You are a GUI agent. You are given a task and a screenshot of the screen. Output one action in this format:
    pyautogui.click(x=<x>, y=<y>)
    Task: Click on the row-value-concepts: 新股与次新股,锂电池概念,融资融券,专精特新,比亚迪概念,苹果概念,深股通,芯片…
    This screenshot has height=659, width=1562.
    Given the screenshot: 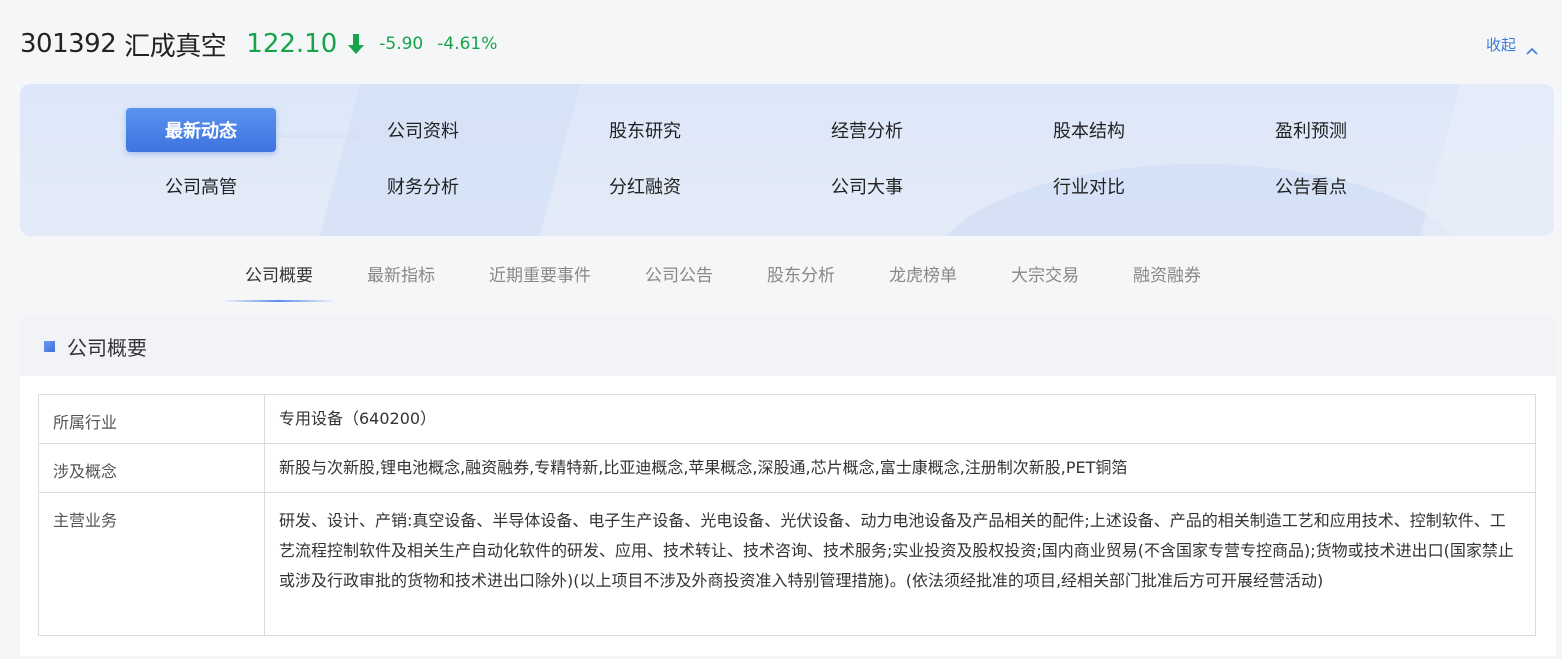 What is the action you would take?
    pyautogui.click(x=900, y=468)
    